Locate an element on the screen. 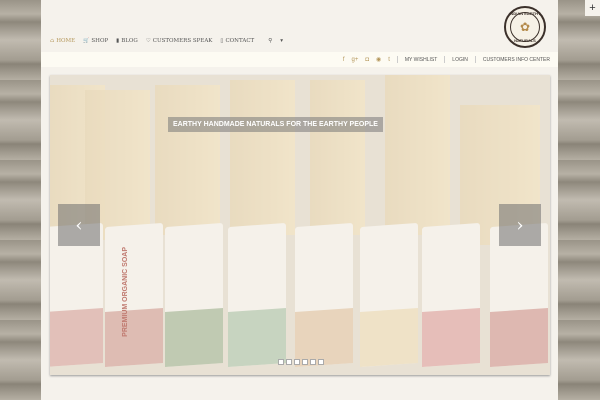 The height and width of the screenshot is (400, 600). login-link: LOGIN is located at coordinates (460, 60).